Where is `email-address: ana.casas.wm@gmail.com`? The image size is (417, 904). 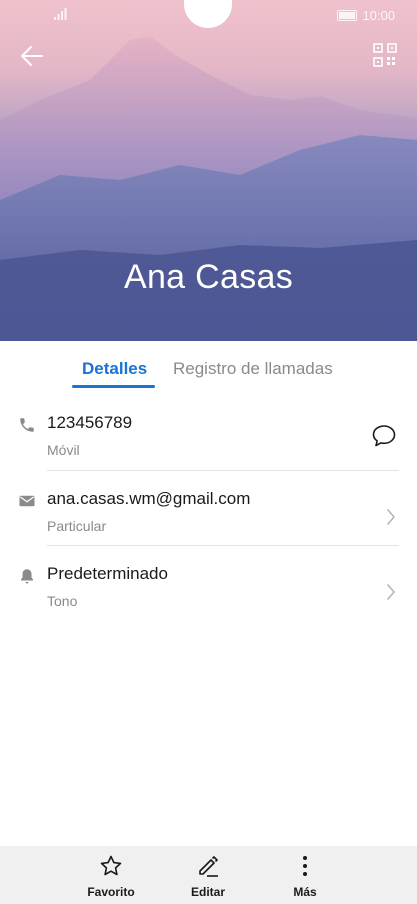 email-address: ana.casas.wm@gmail.com is located at coordinates (149, 498).